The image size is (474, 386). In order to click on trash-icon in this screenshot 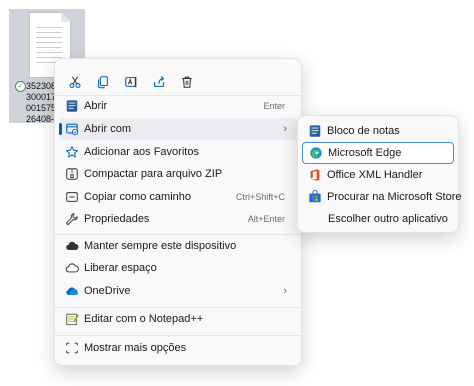, I will do `click(187, 82)`.